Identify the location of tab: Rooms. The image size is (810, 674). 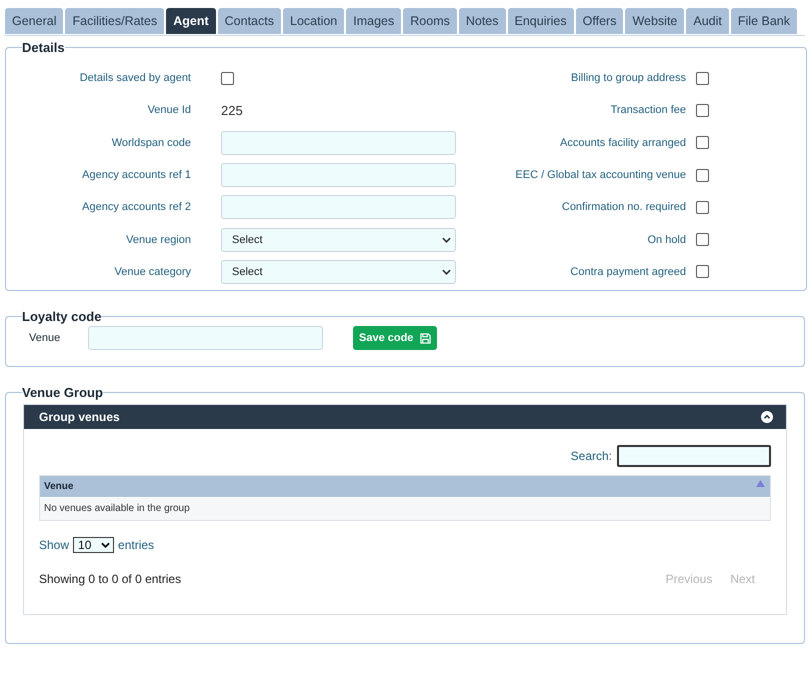
(430, 21).